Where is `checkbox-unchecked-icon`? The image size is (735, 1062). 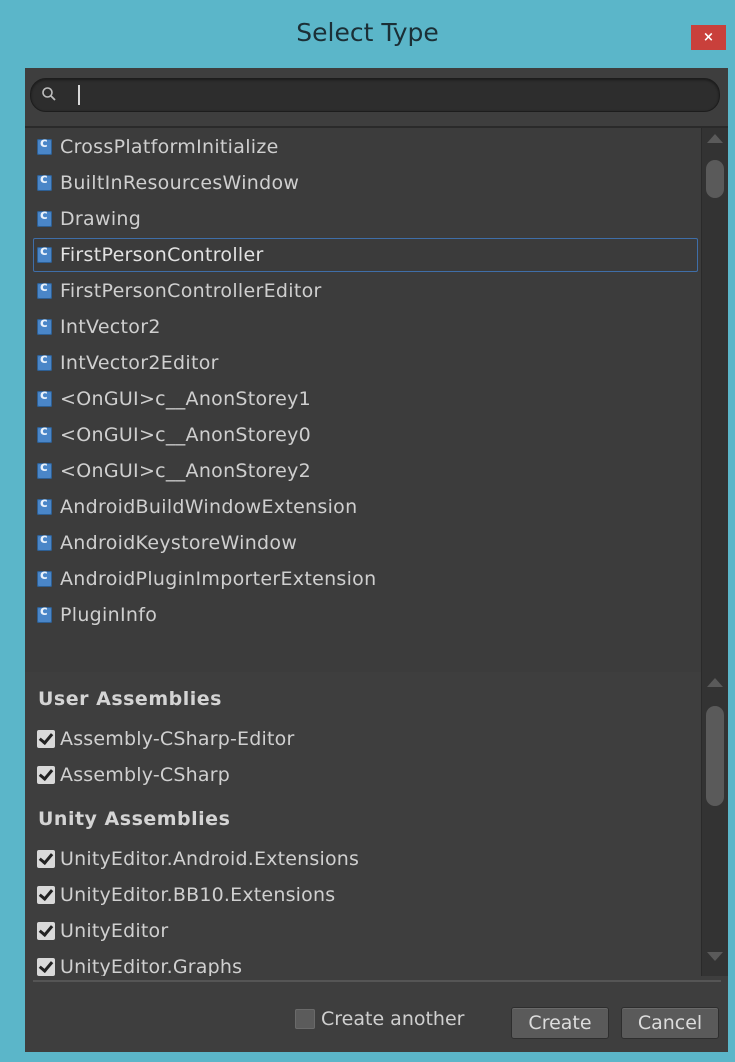
checkbox-unchecked-icon is located at coordinates (305, 1019).